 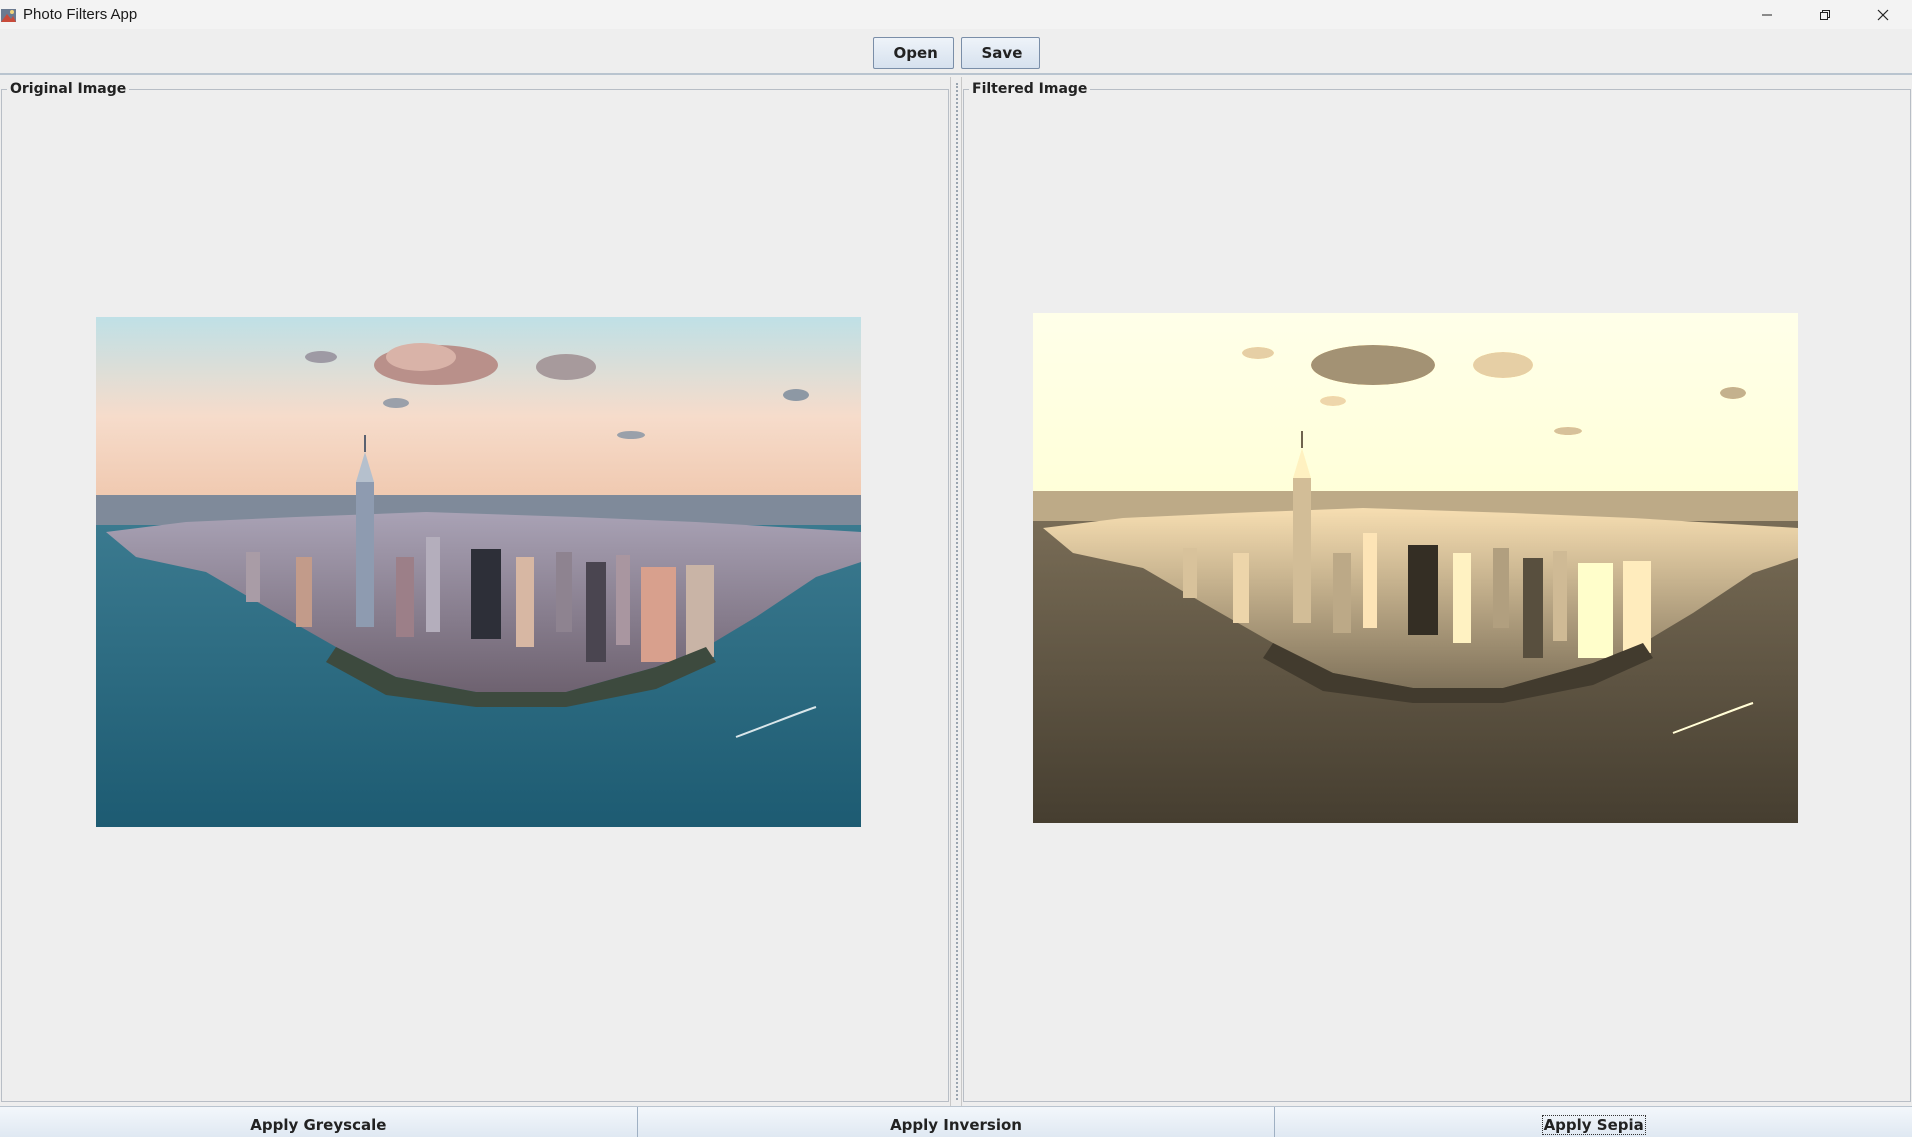 I want to click on open-button: Open, so click(x=913, y=52).